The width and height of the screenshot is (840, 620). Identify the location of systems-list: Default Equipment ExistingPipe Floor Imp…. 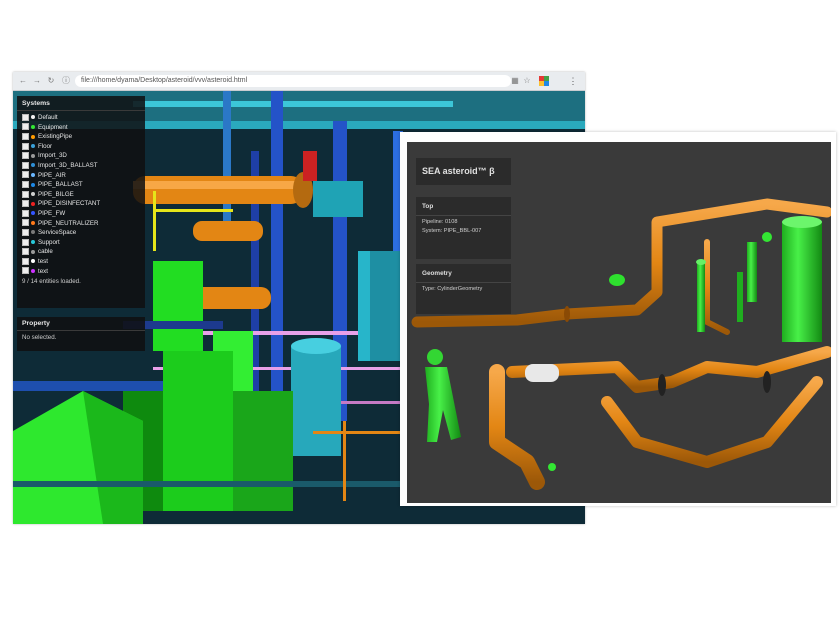
(83, 194).